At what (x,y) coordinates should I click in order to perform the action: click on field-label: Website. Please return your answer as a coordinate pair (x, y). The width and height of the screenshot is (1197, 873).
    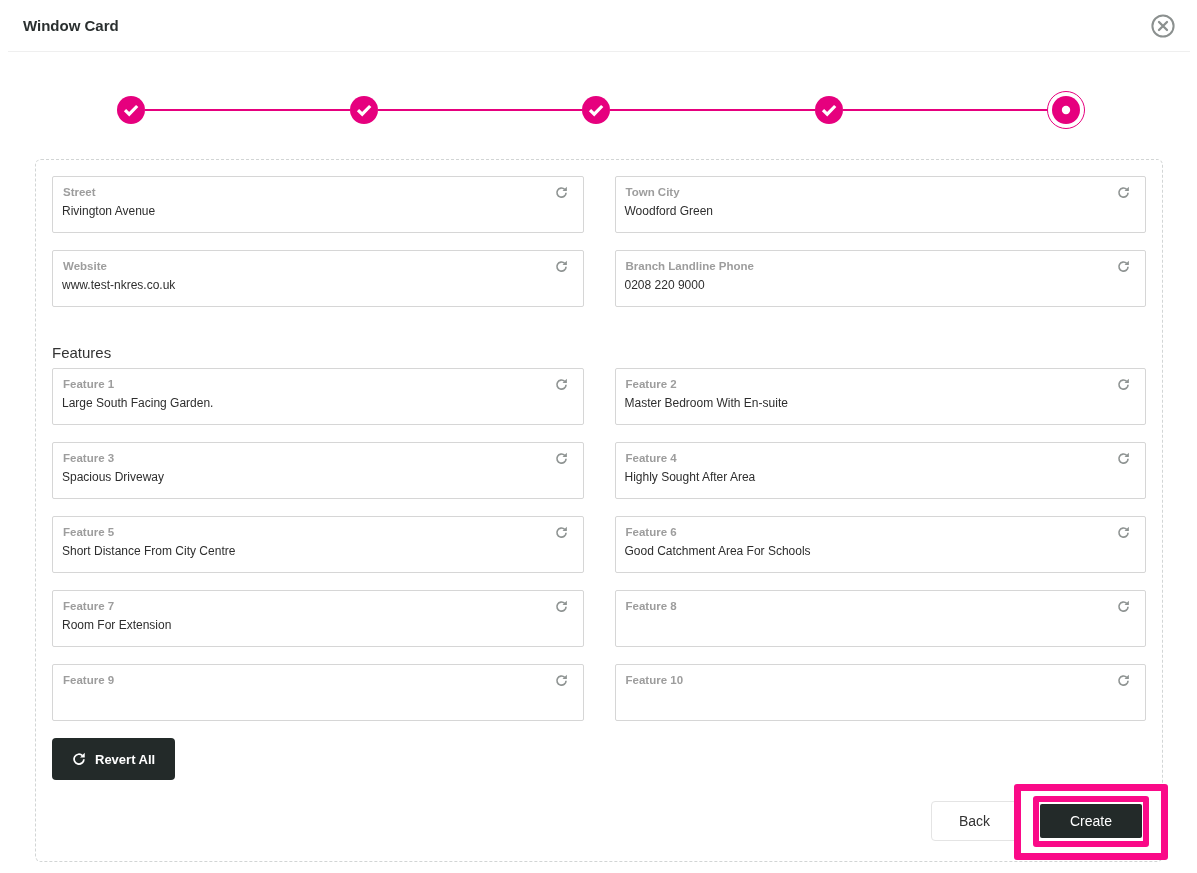
    Looking at the image, I should click on (85, 266).